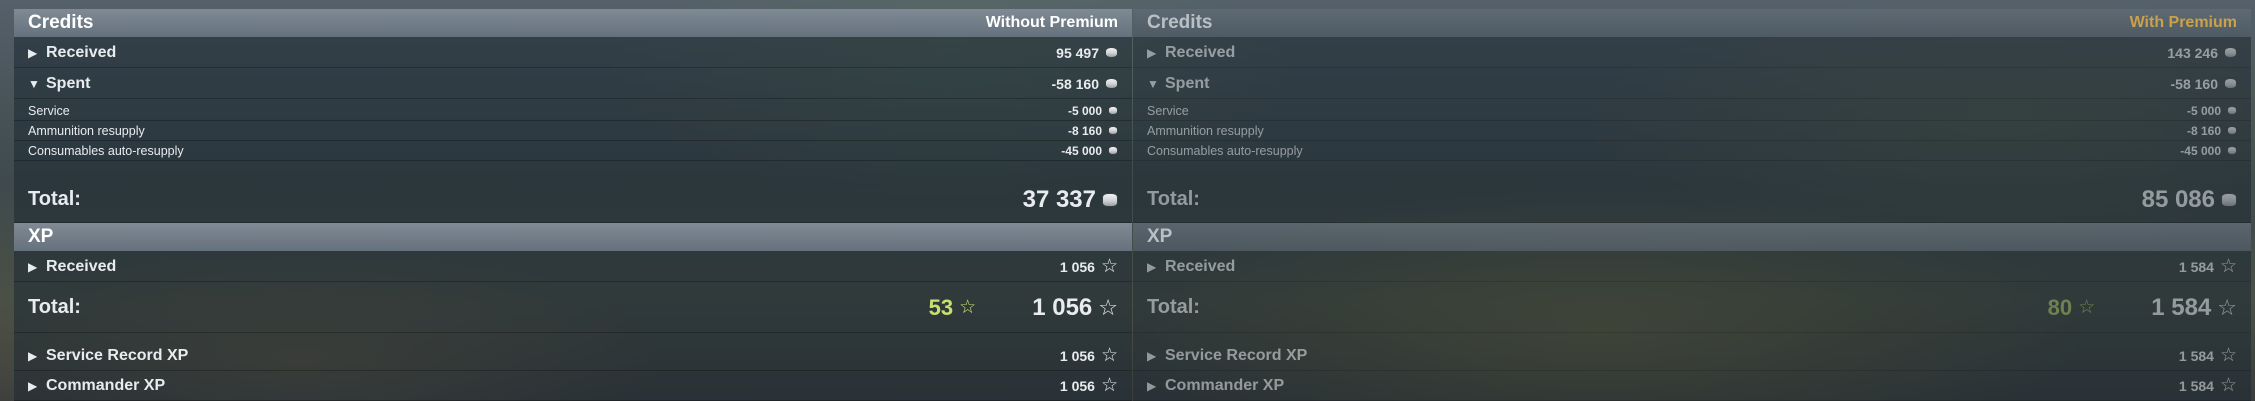 This screenshot has width=2255, height=401. I want to click on credits-total-row: Total: 37 337, so click(573, 200).